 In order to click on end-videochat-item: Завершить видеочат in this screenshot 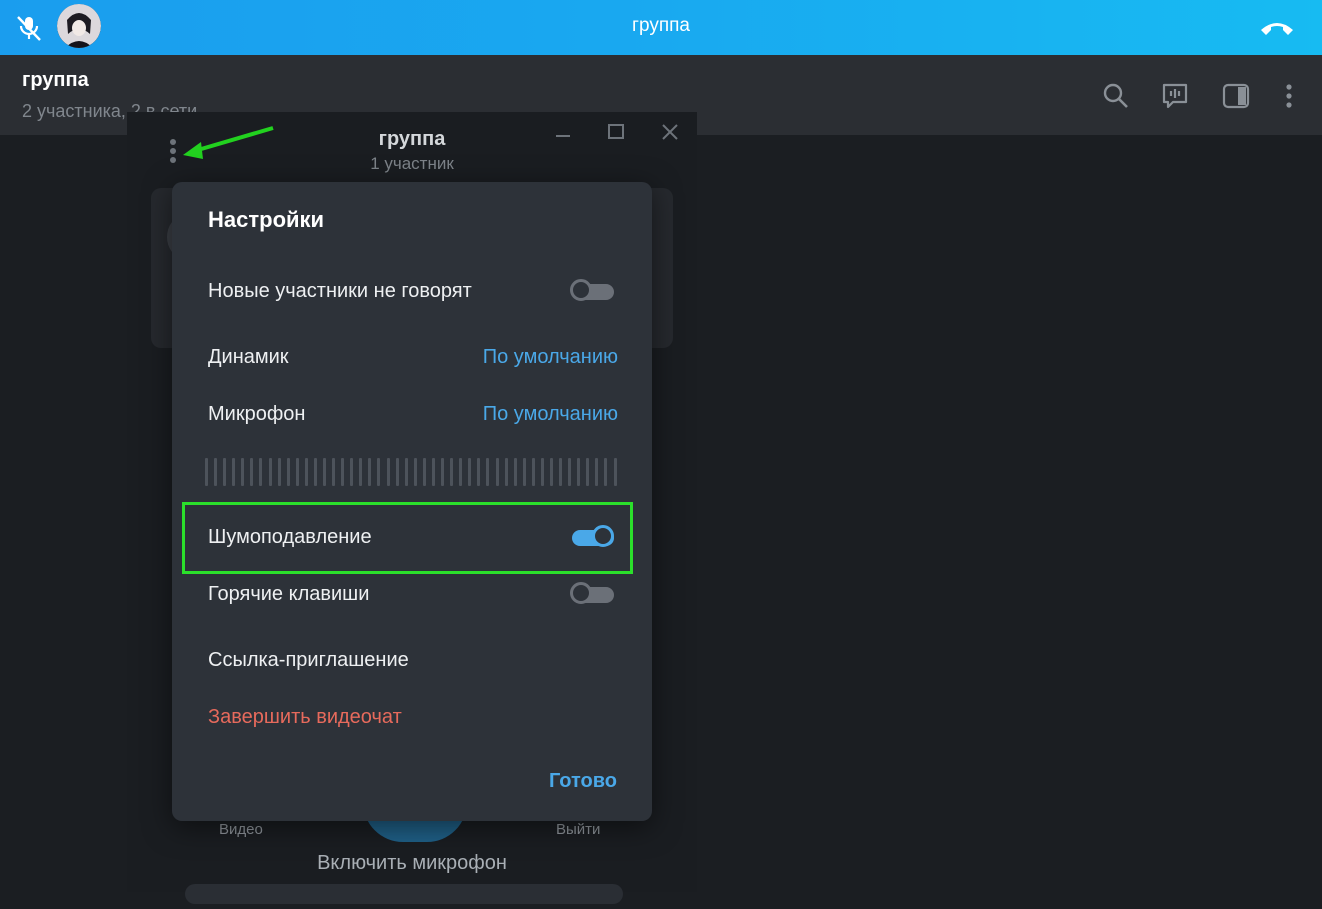, I will do `click(305, 717)`.